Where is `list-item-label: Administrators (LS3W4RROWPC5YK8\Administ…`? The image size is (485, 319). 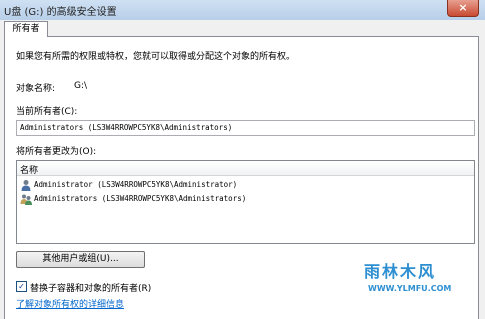
list-item-label: Administrators (LS3W4RROWPC5YK8\Administ… is located at coordinates (140, 198).